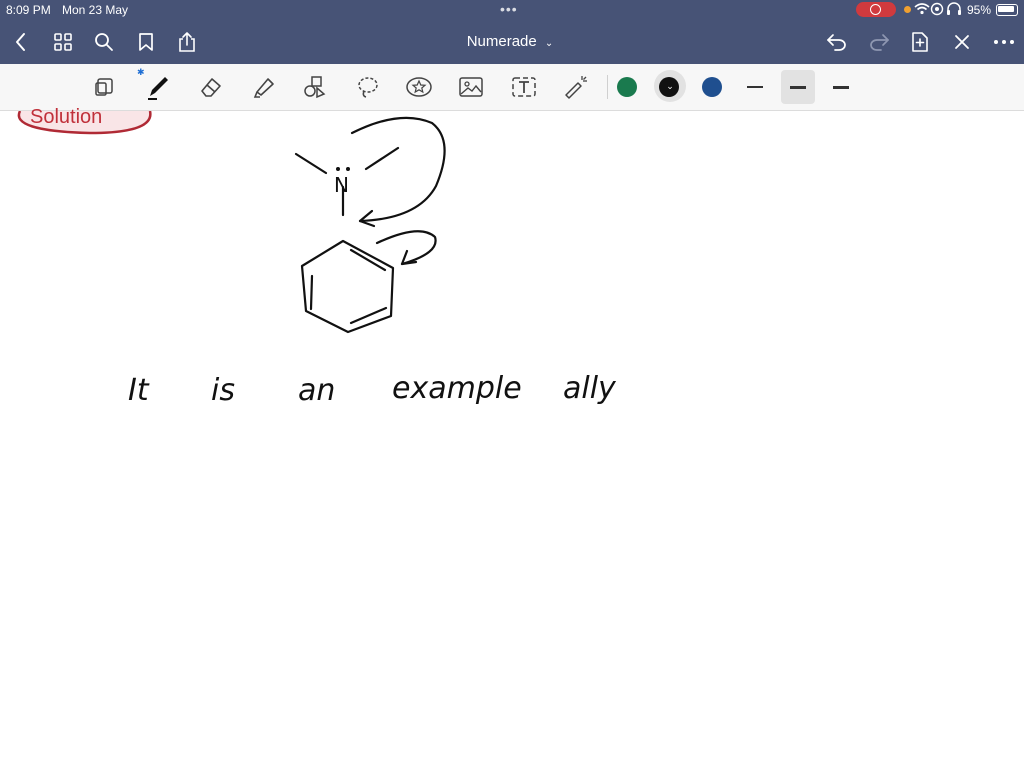  I want to click on grid-icon, so click(63, 42).